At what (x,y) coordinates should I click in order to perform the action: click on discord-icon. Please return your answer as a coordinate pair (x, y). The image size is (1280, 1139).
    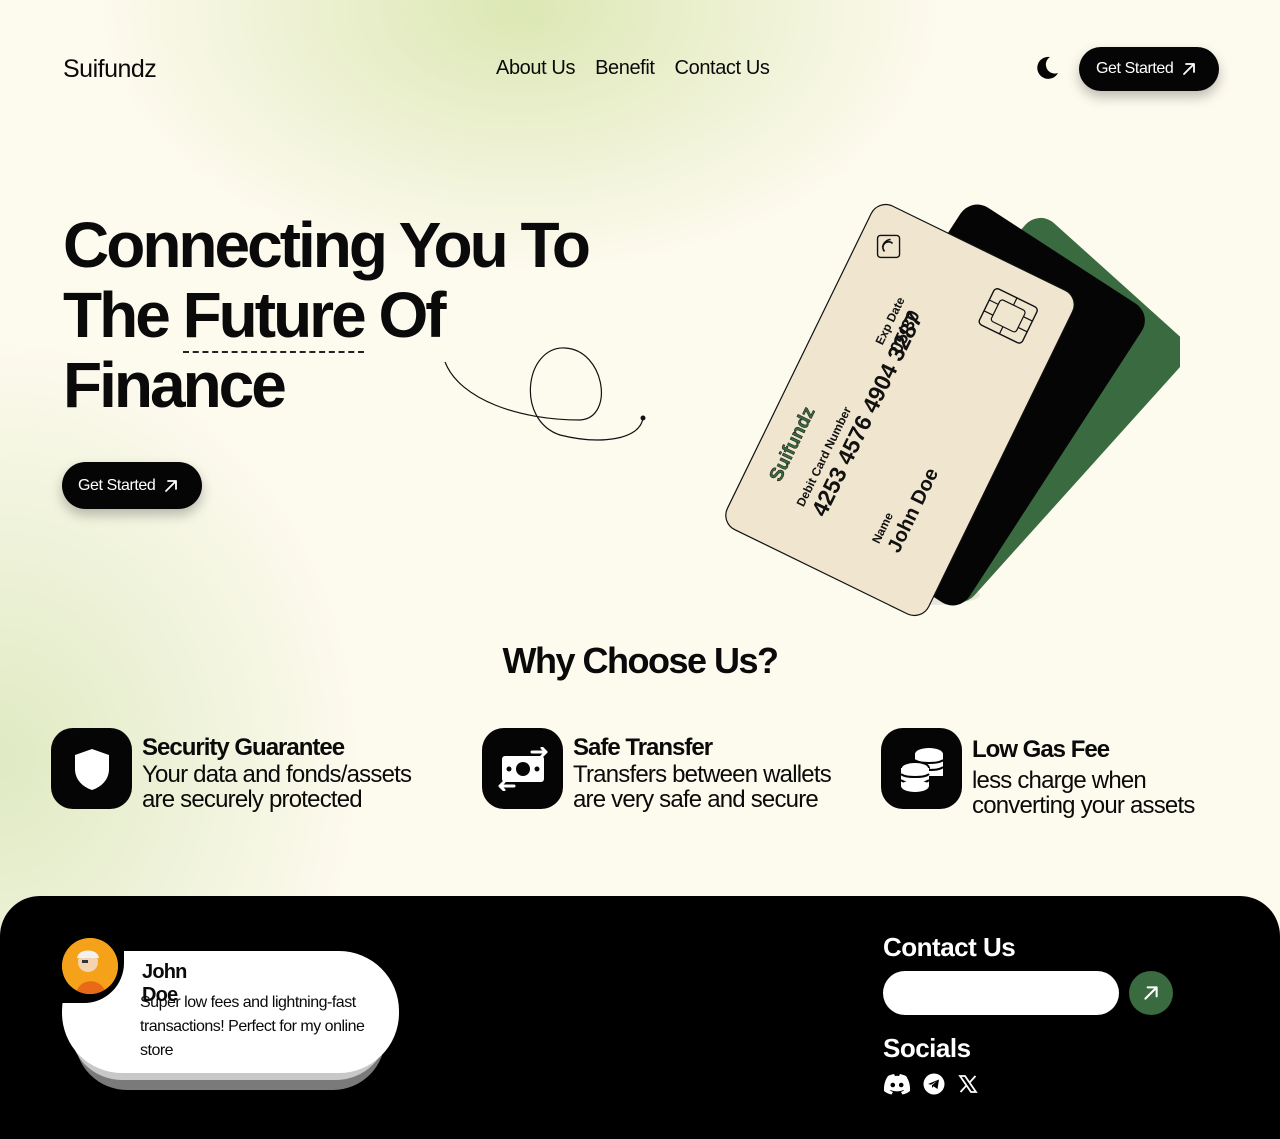
    Looking at the image, I should click on (897, 1084).